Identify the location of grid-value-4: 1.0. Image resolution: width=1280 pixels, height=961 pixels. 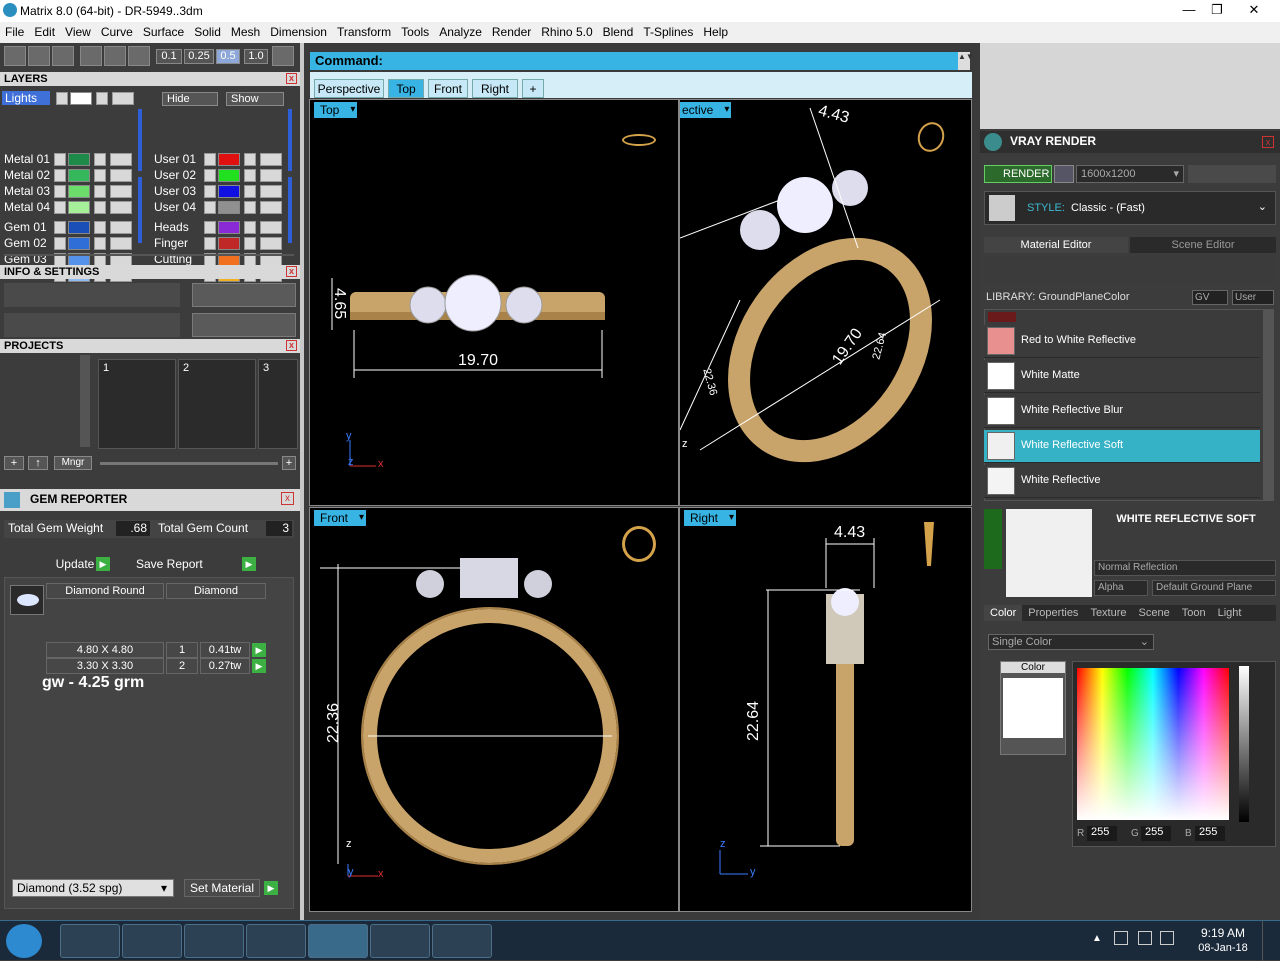
(256, 56).